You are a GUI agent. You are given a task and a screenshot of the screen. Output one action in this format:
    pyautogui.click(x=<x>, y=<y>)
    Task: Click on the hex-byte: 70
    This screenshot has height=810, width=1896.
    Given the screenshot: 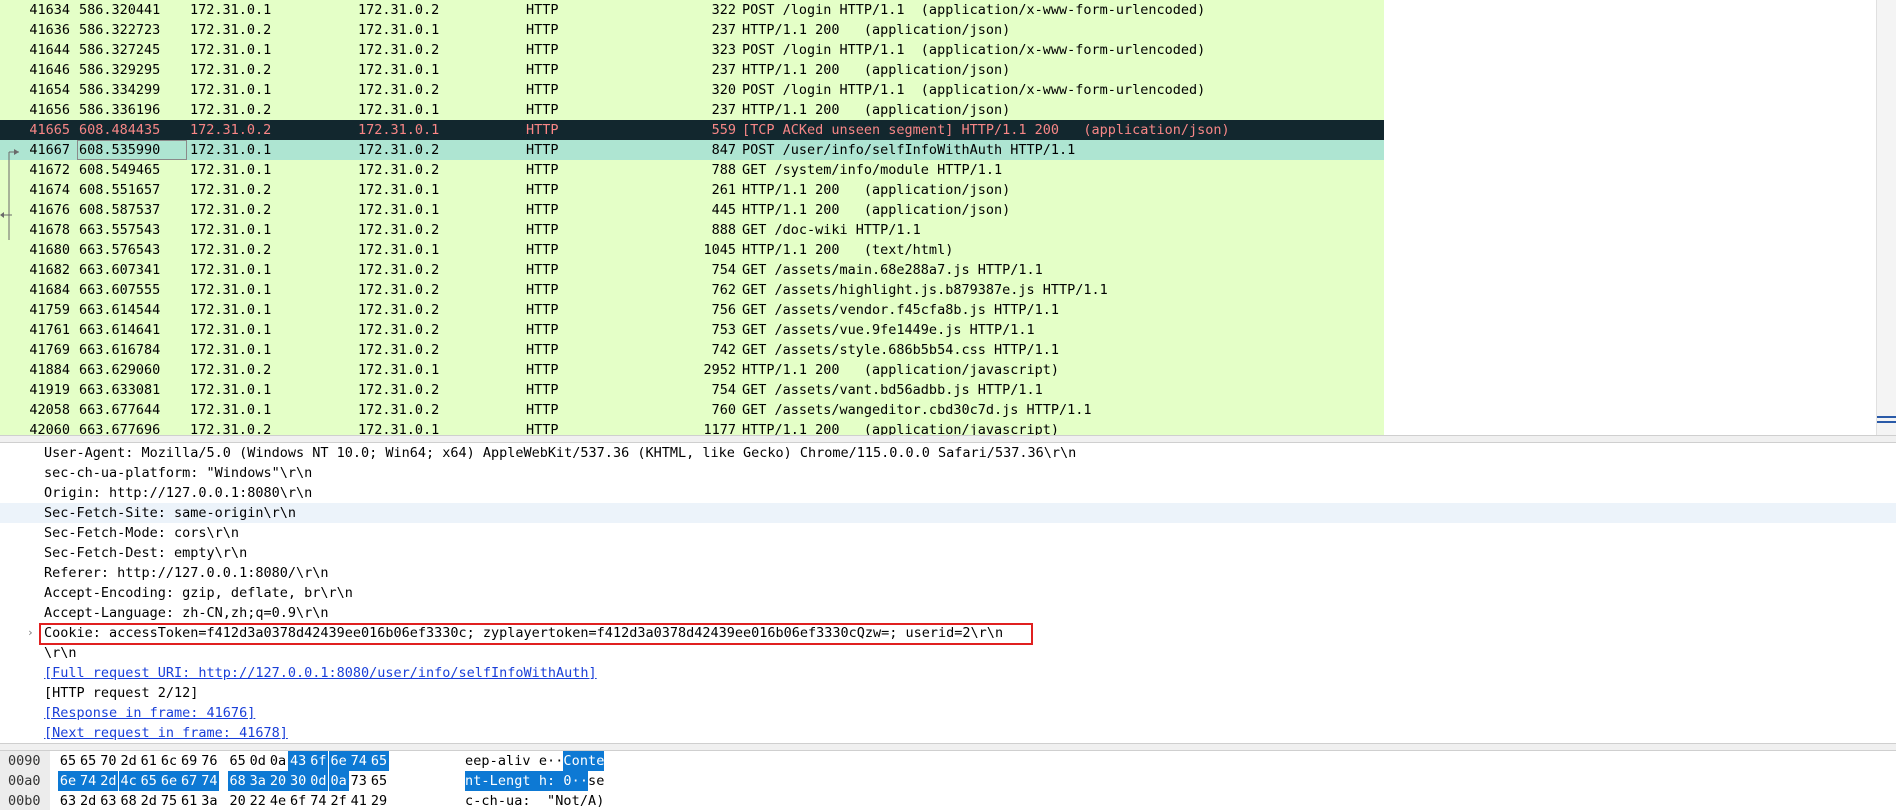 What is the action you would take?
    pyautogui.click(x=108, y=761)
    